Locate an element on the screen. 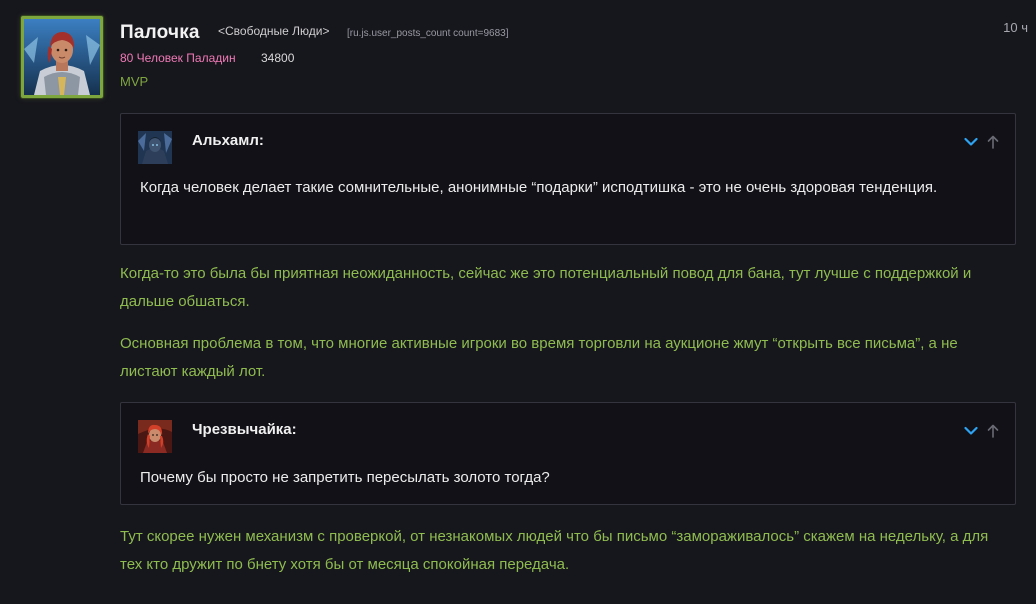 This screenshot has height=604, width=1036. post-timestamp: 10 ч is located at coordinates (1015, 27).